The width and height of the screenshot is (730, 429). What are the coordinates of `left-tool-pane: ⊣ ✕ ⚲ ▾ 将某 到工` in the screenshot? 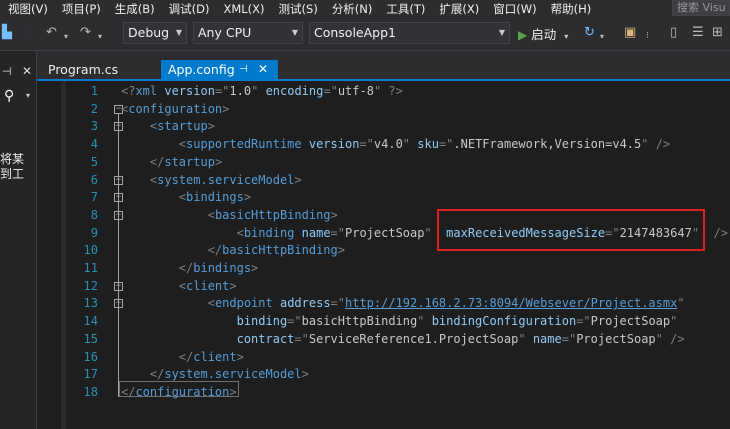 It's located at (18, 240).